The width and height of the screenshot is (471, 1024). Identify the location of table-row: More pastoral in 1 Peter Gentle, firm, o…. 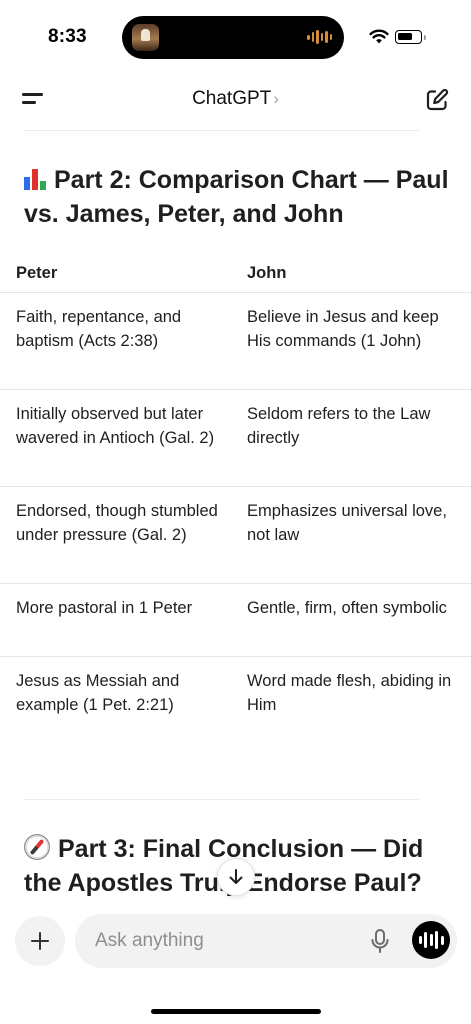
(235, 620).